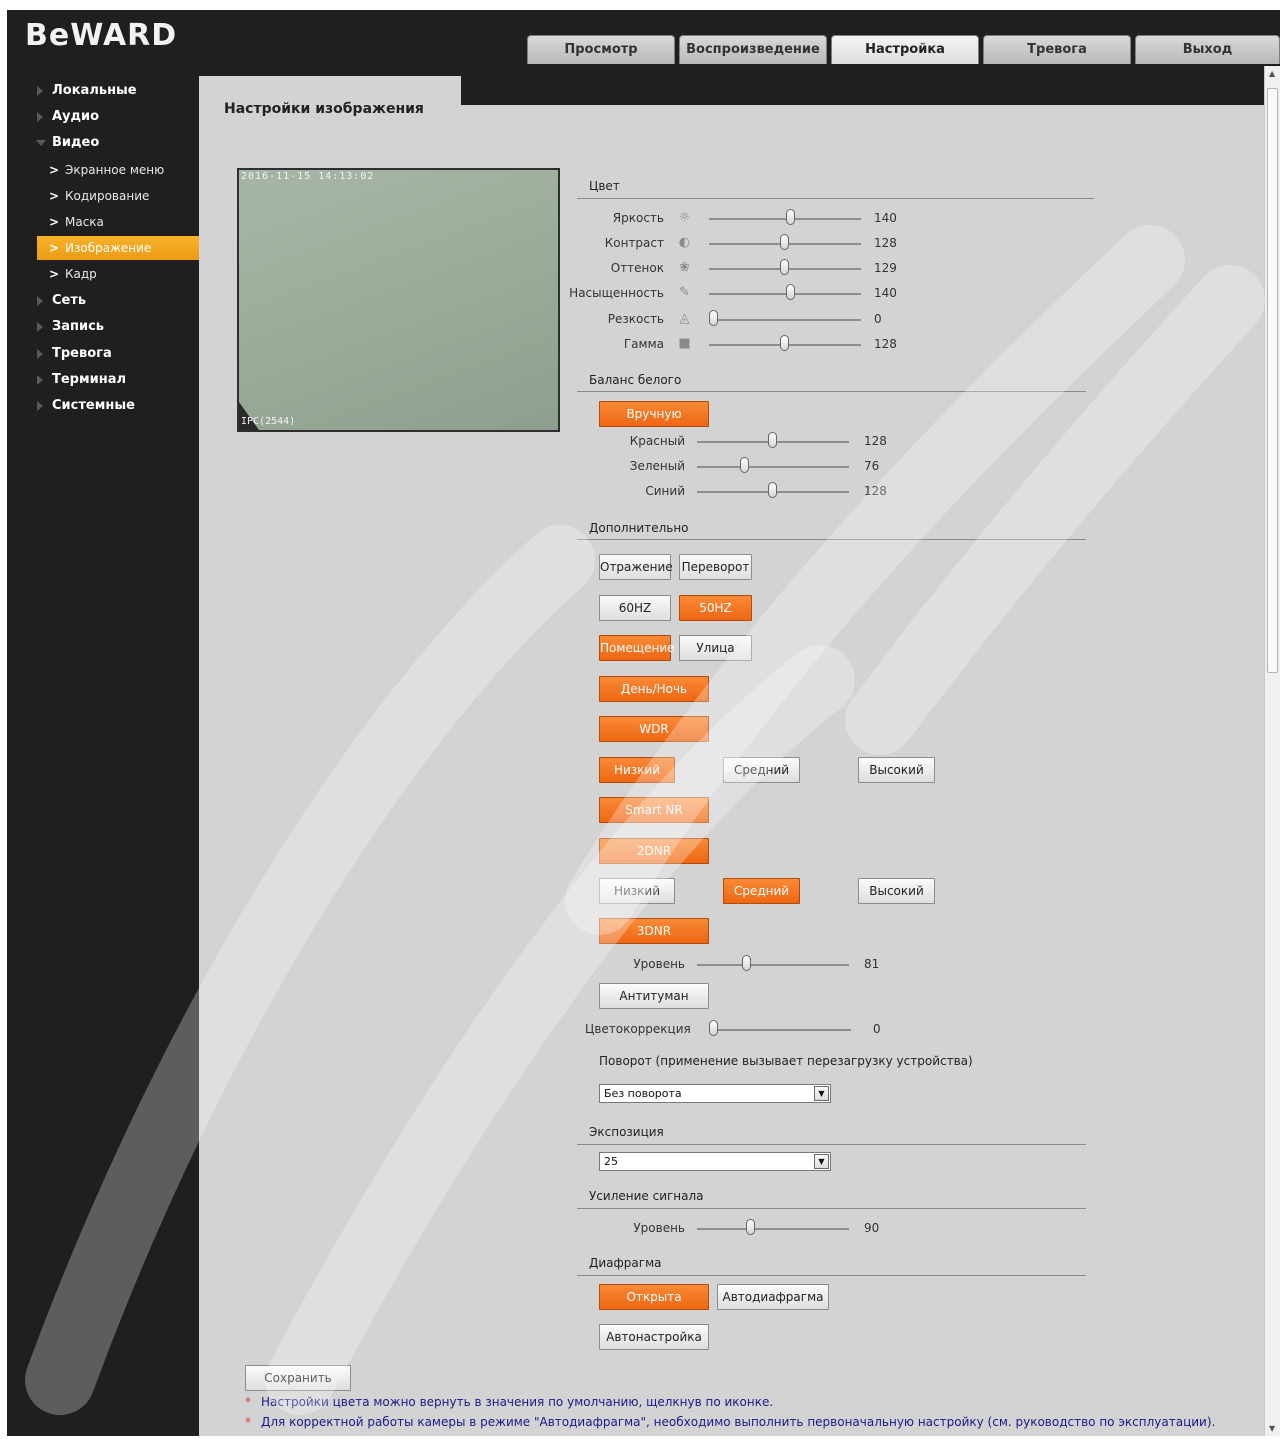  I want to click on sidebar-item-label: Сеть, so click(69, 300).